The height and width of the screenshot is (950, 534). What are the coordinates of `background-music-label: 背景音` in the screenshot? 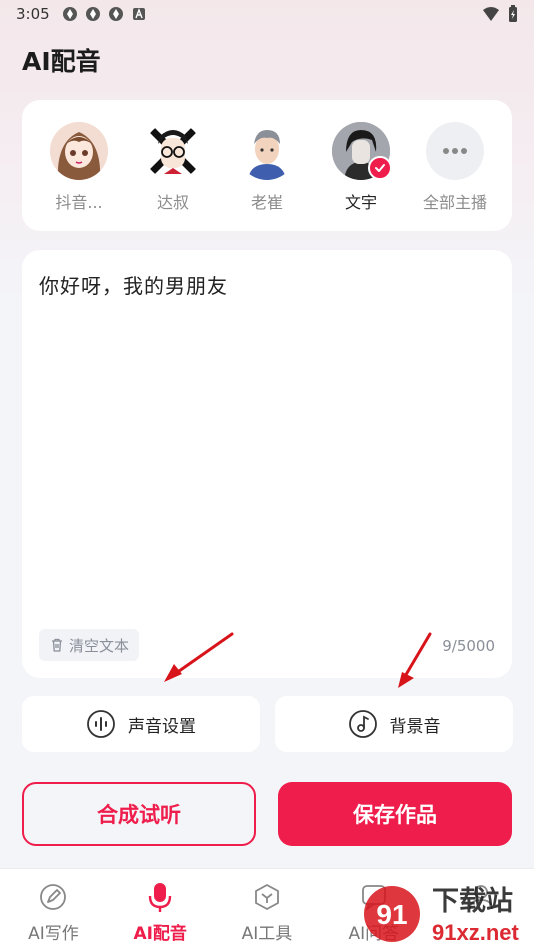 It's located at (415, 726).